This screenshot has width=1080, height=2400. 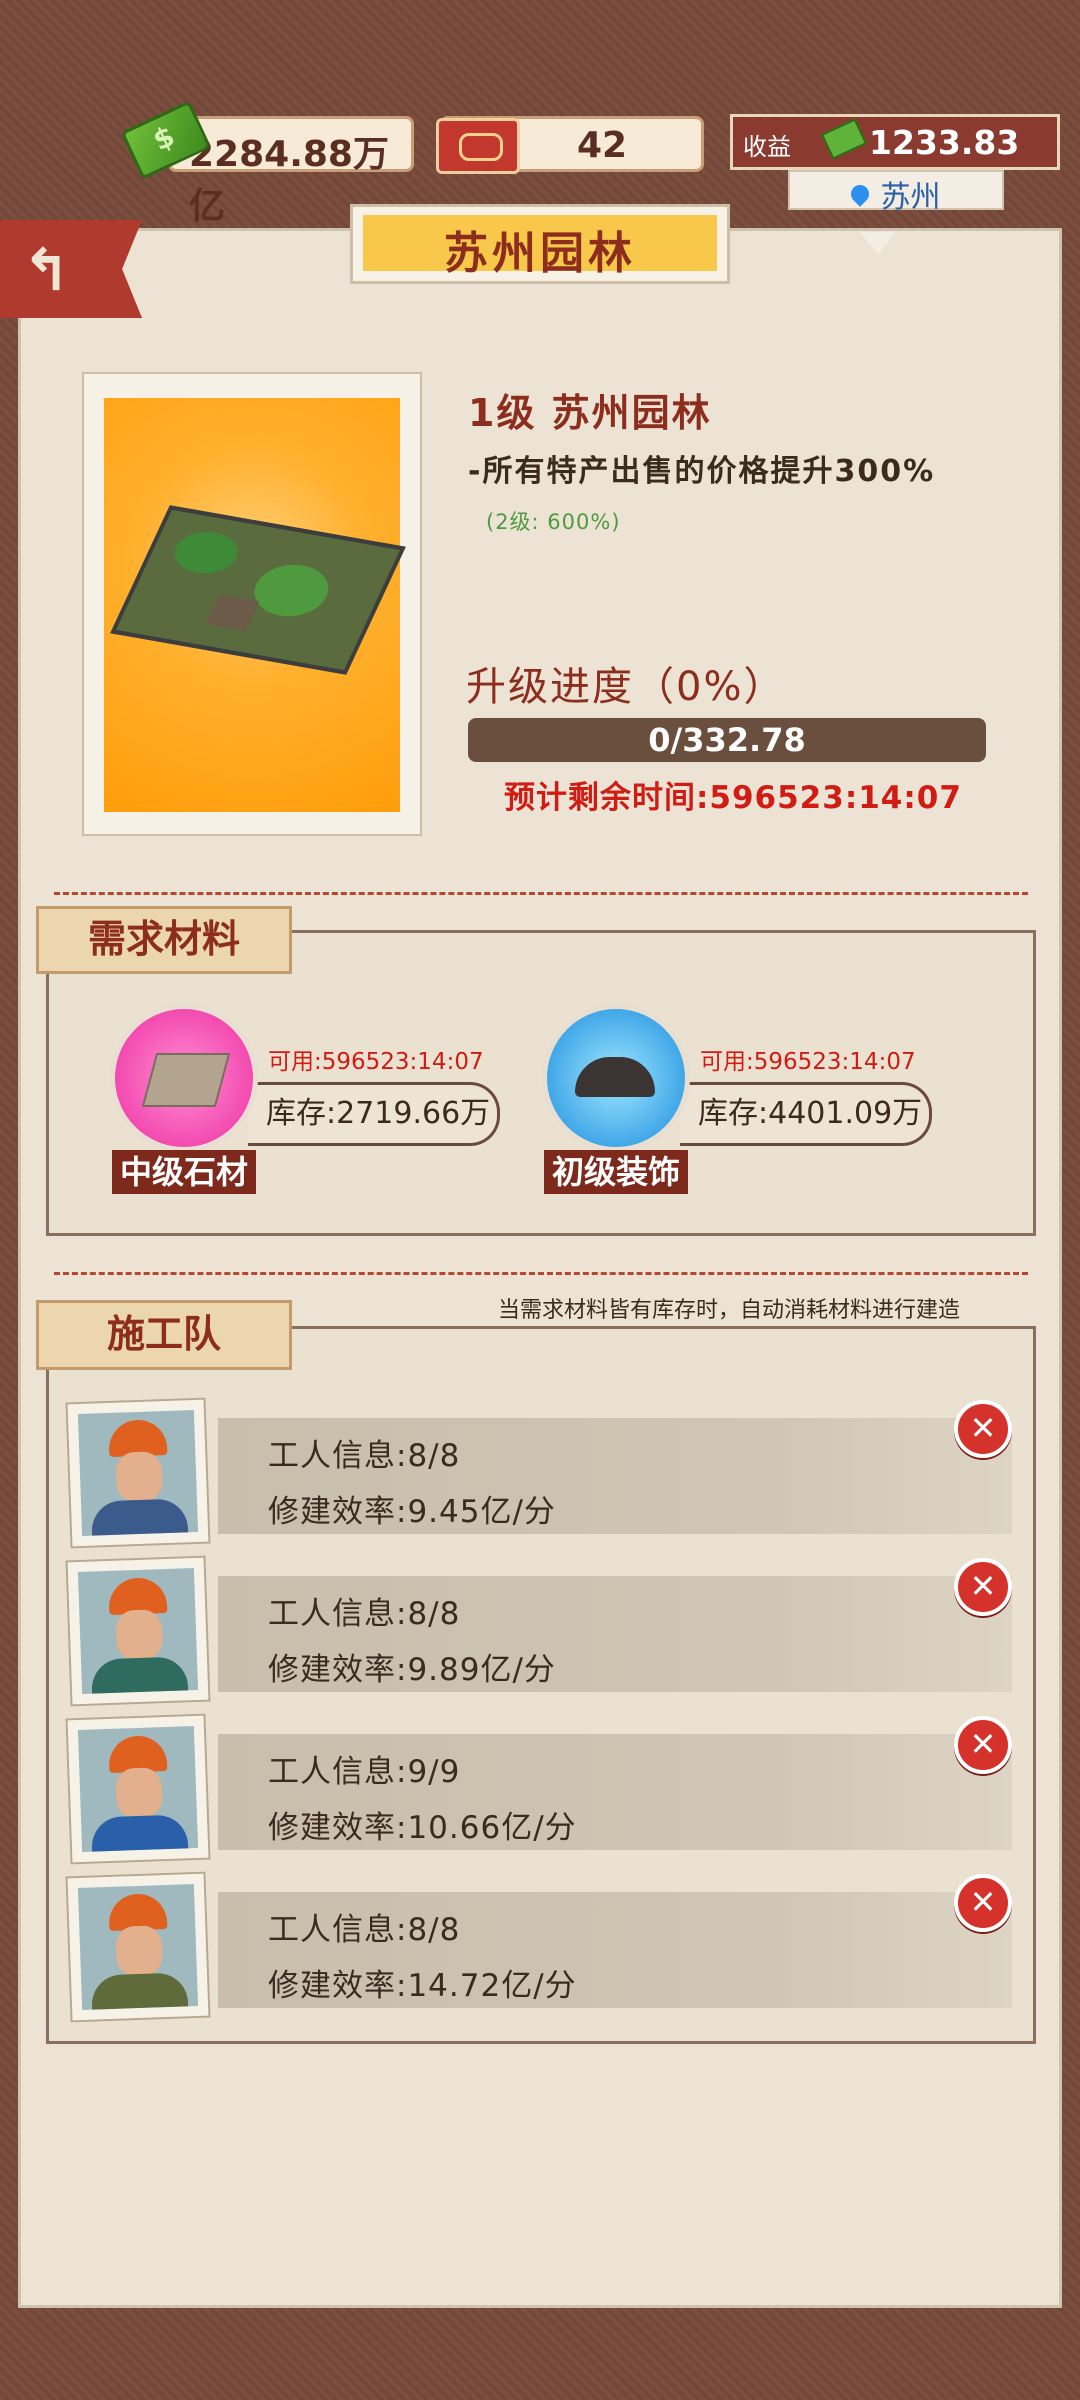 I want to click on building-image, so click(x=255, y=605).